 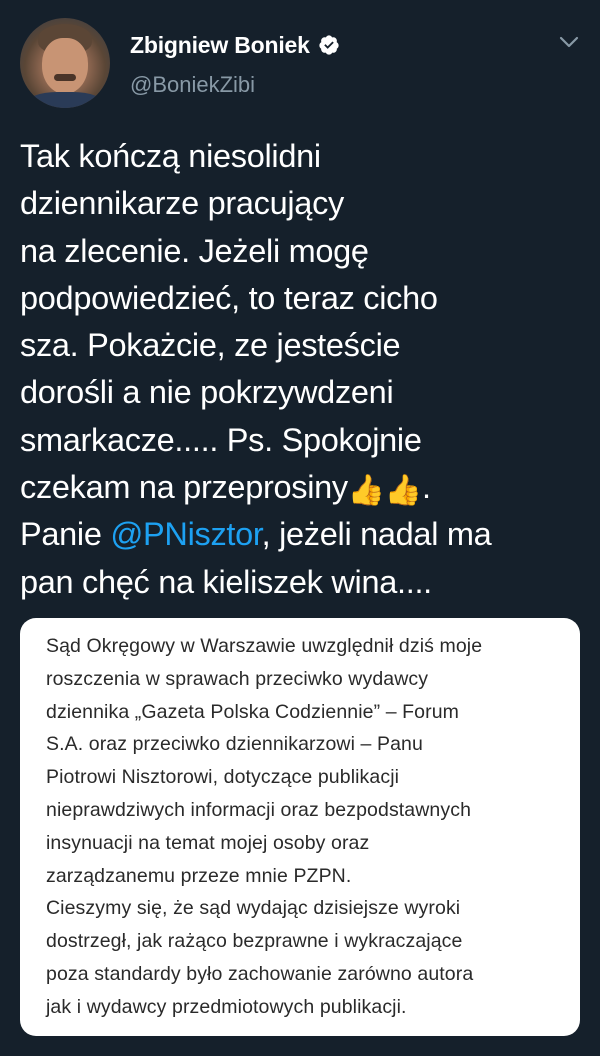 I want to click on tweet-line-end: ., so click(x=426, y=487).